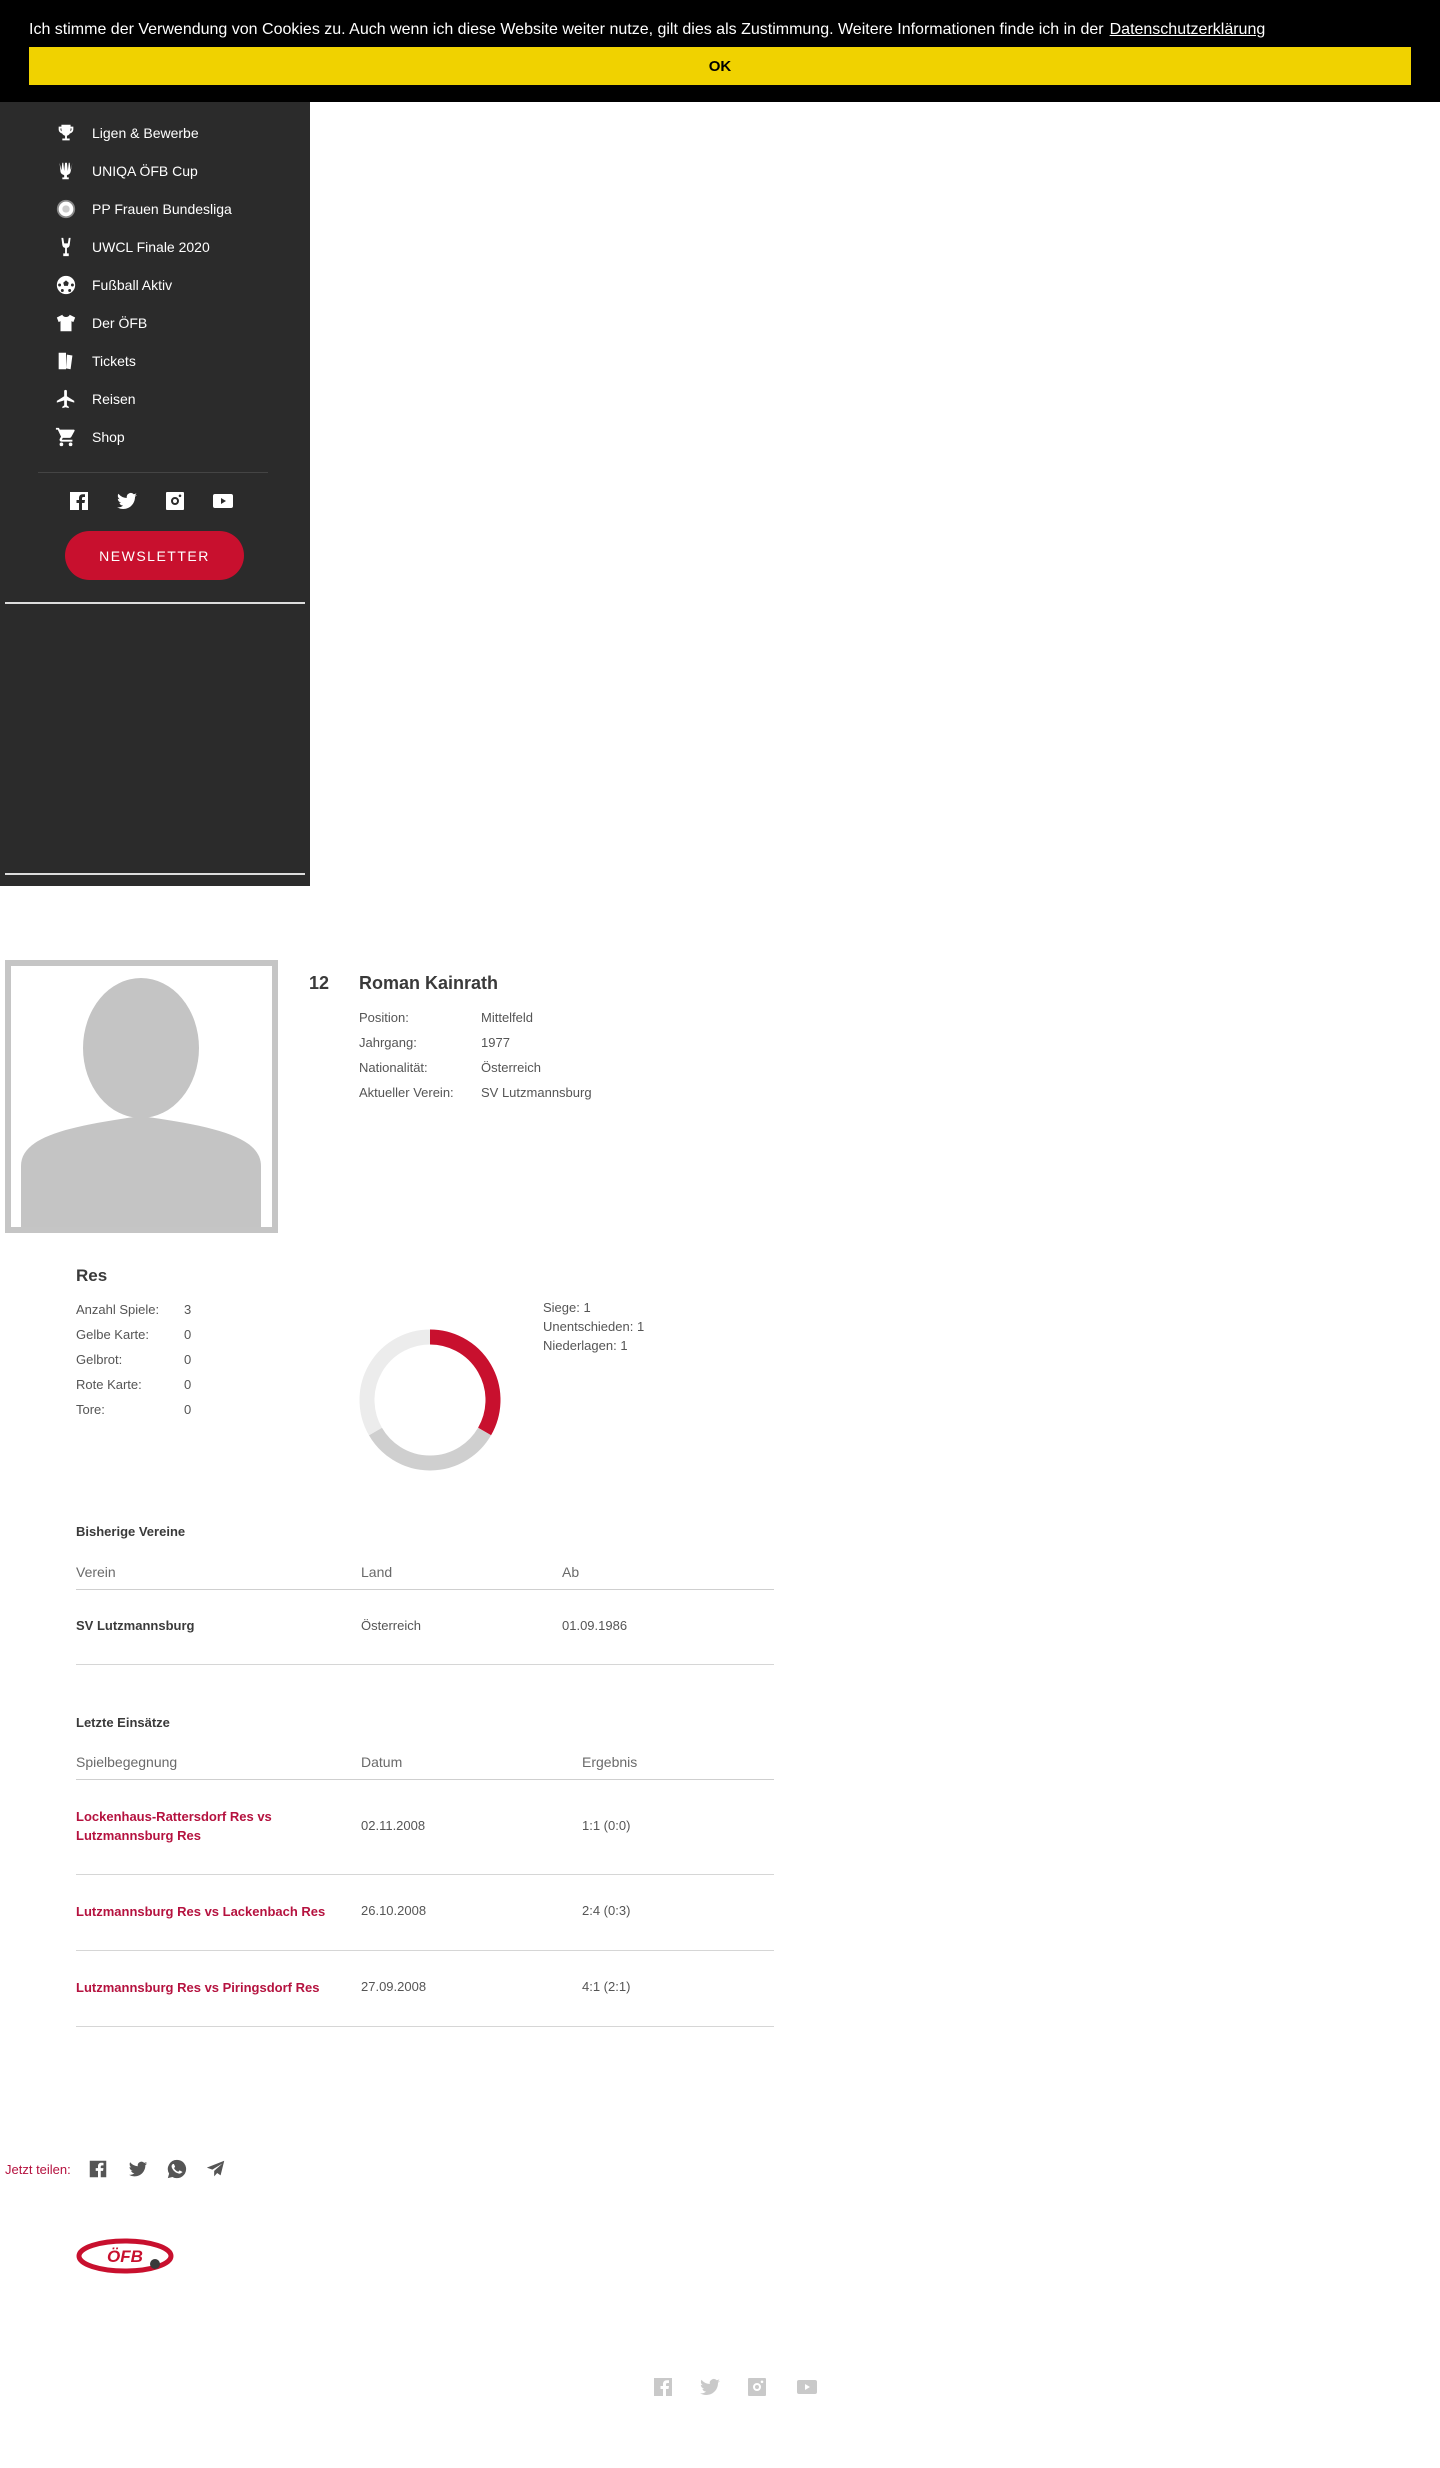  I want to click on stat-label: Rote Karte:, so click(109, 1384).